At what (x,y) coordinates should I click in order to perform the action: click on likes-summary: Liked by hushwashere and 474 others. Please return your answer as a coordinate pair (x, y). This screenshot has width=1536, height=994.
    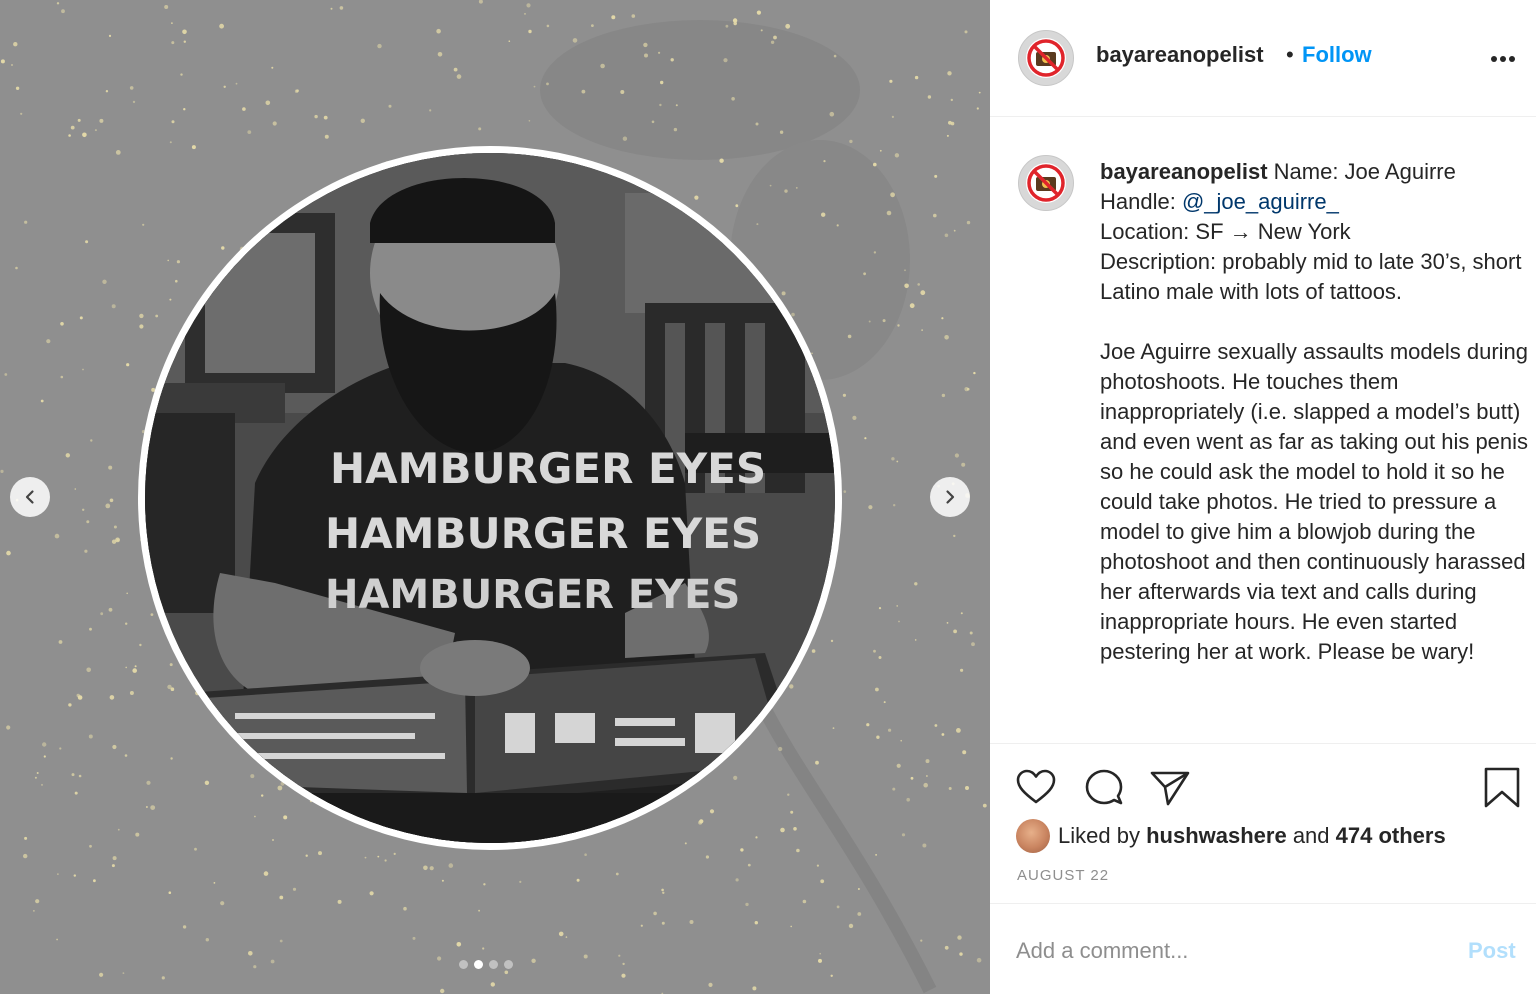
    Looking at the image, I should click on (1231, 836).